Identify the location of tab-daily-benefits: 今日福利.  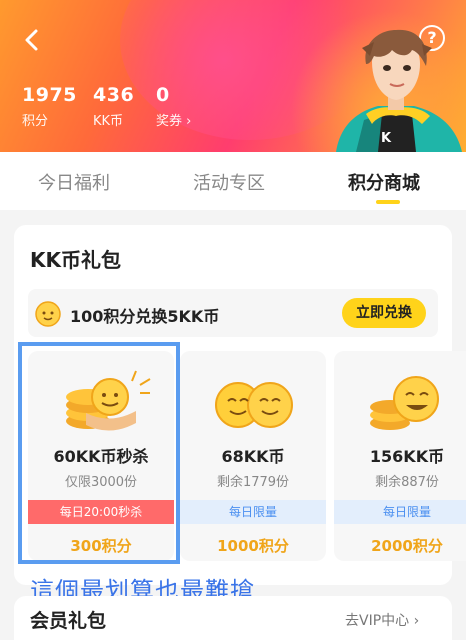
(74, 182).